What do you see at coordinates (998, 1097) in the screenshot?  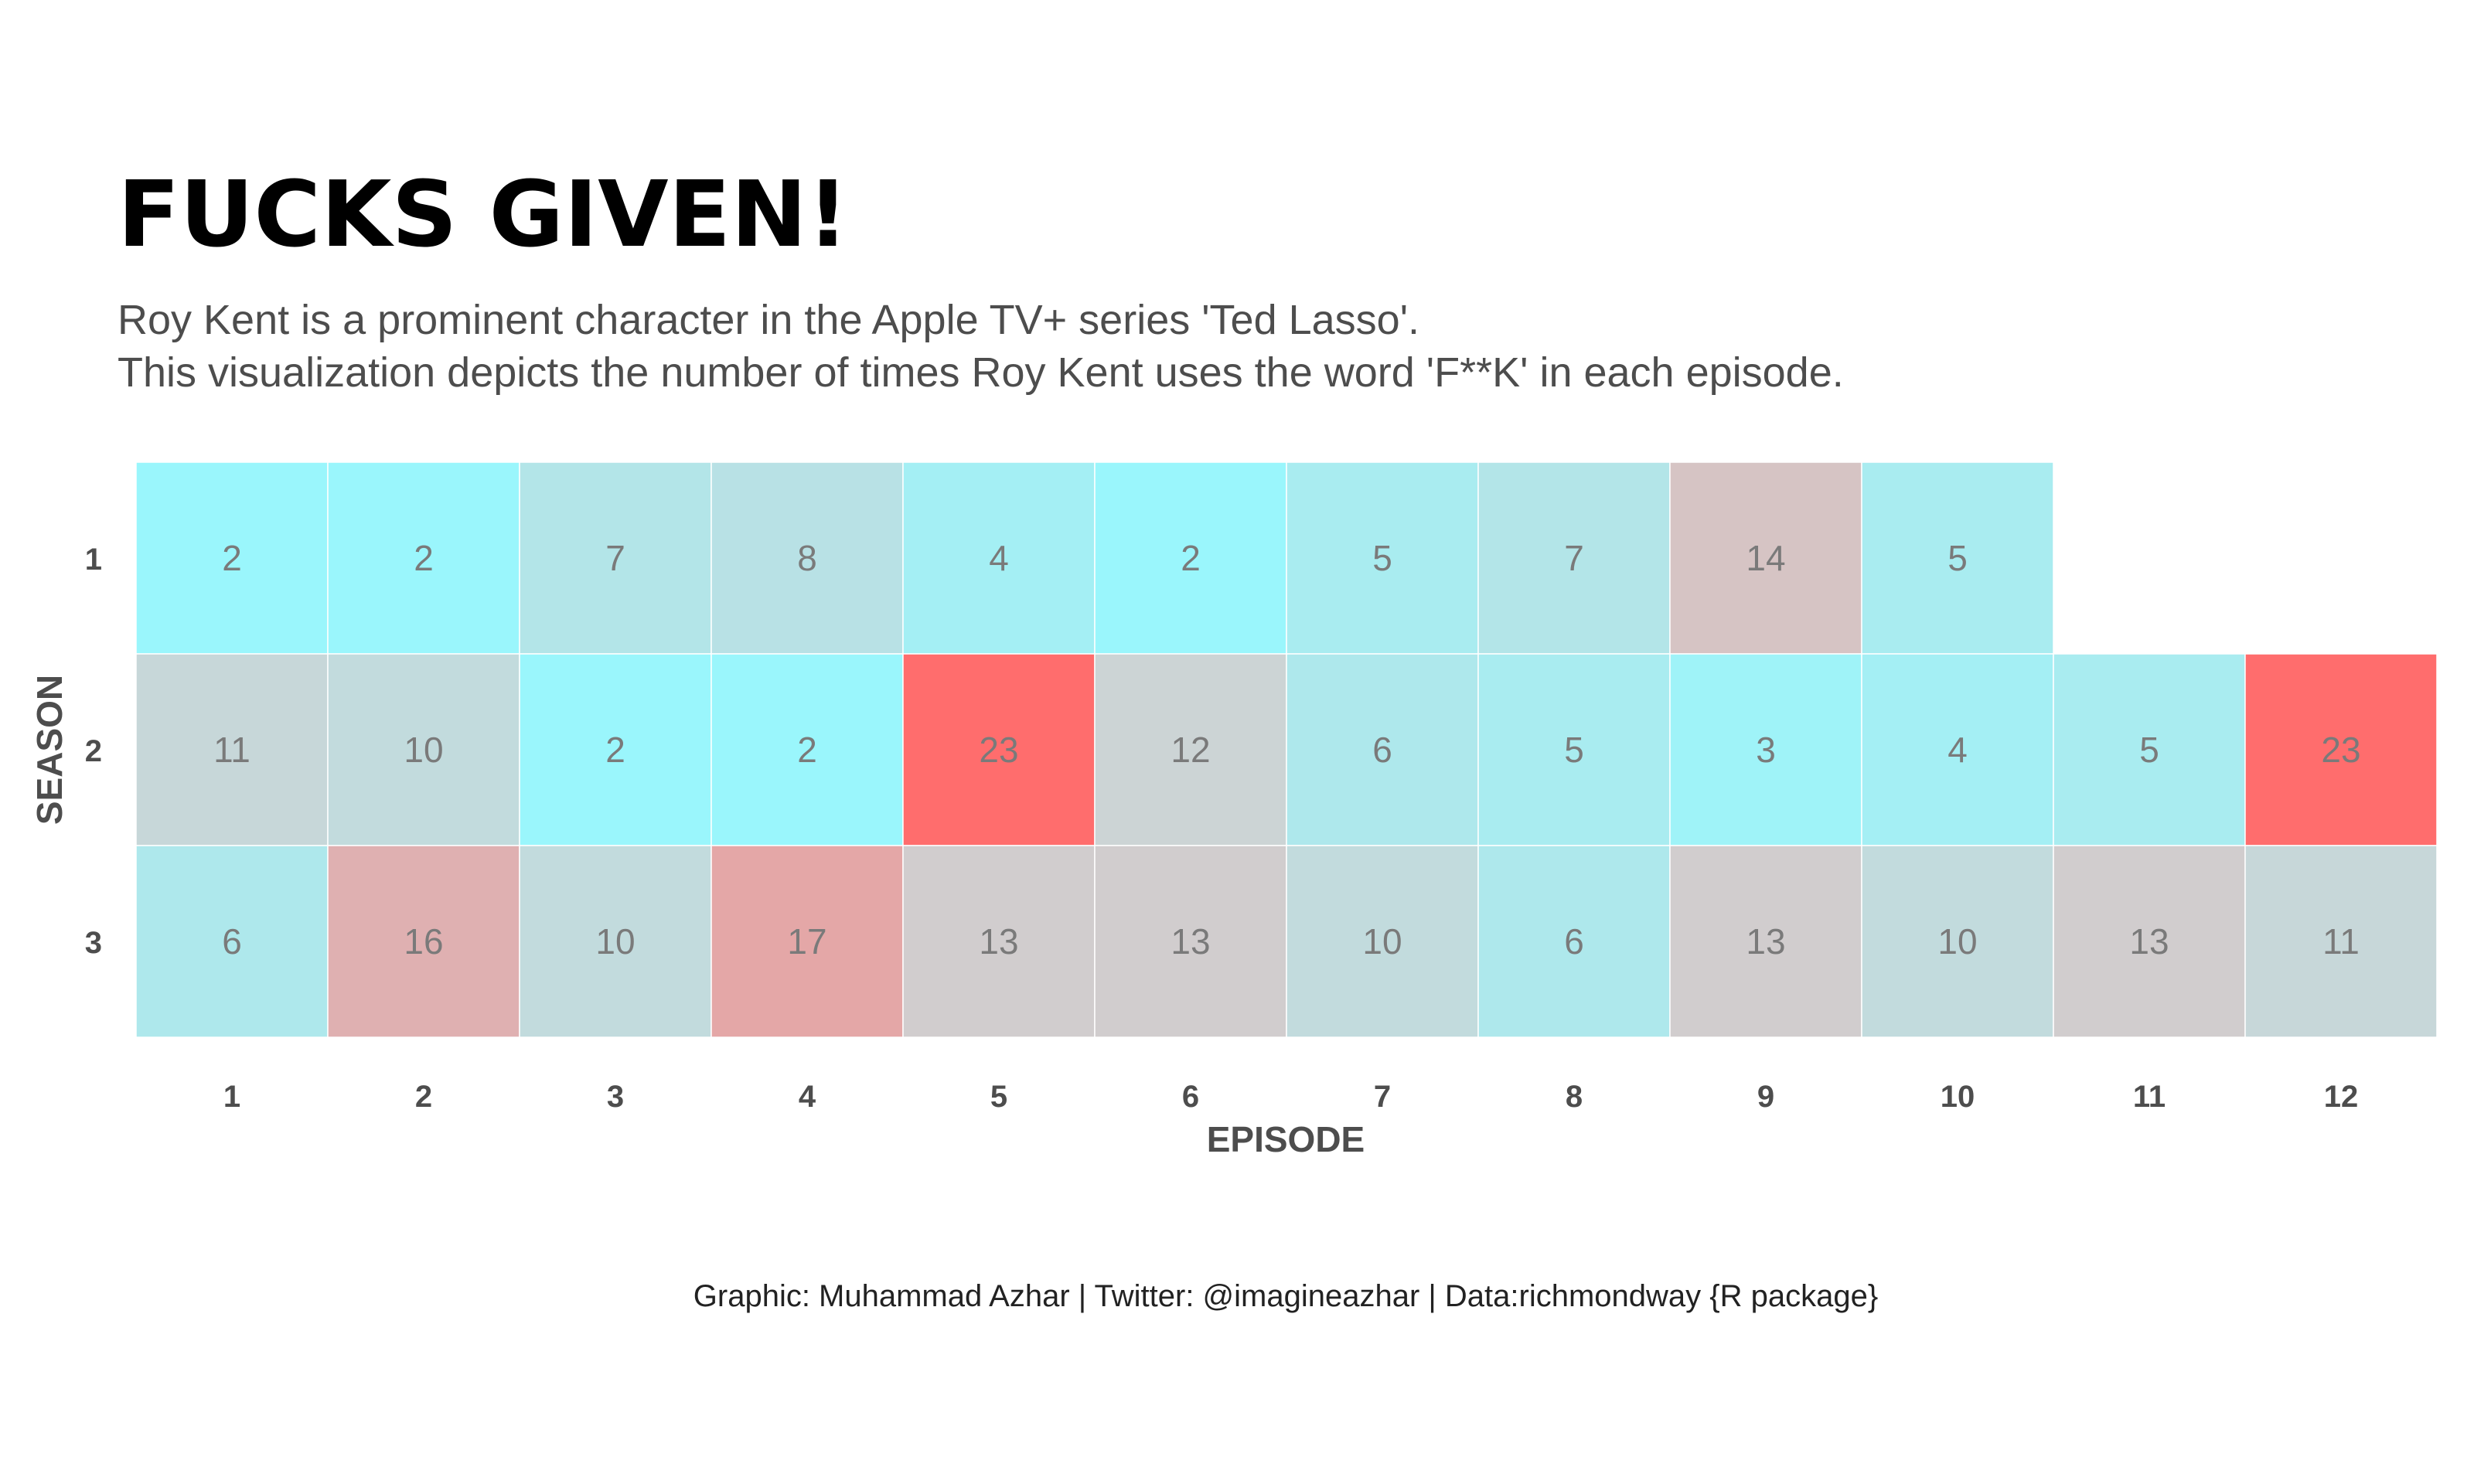 I see `x-tick-label: 5` at bounding box center [998, 1097].